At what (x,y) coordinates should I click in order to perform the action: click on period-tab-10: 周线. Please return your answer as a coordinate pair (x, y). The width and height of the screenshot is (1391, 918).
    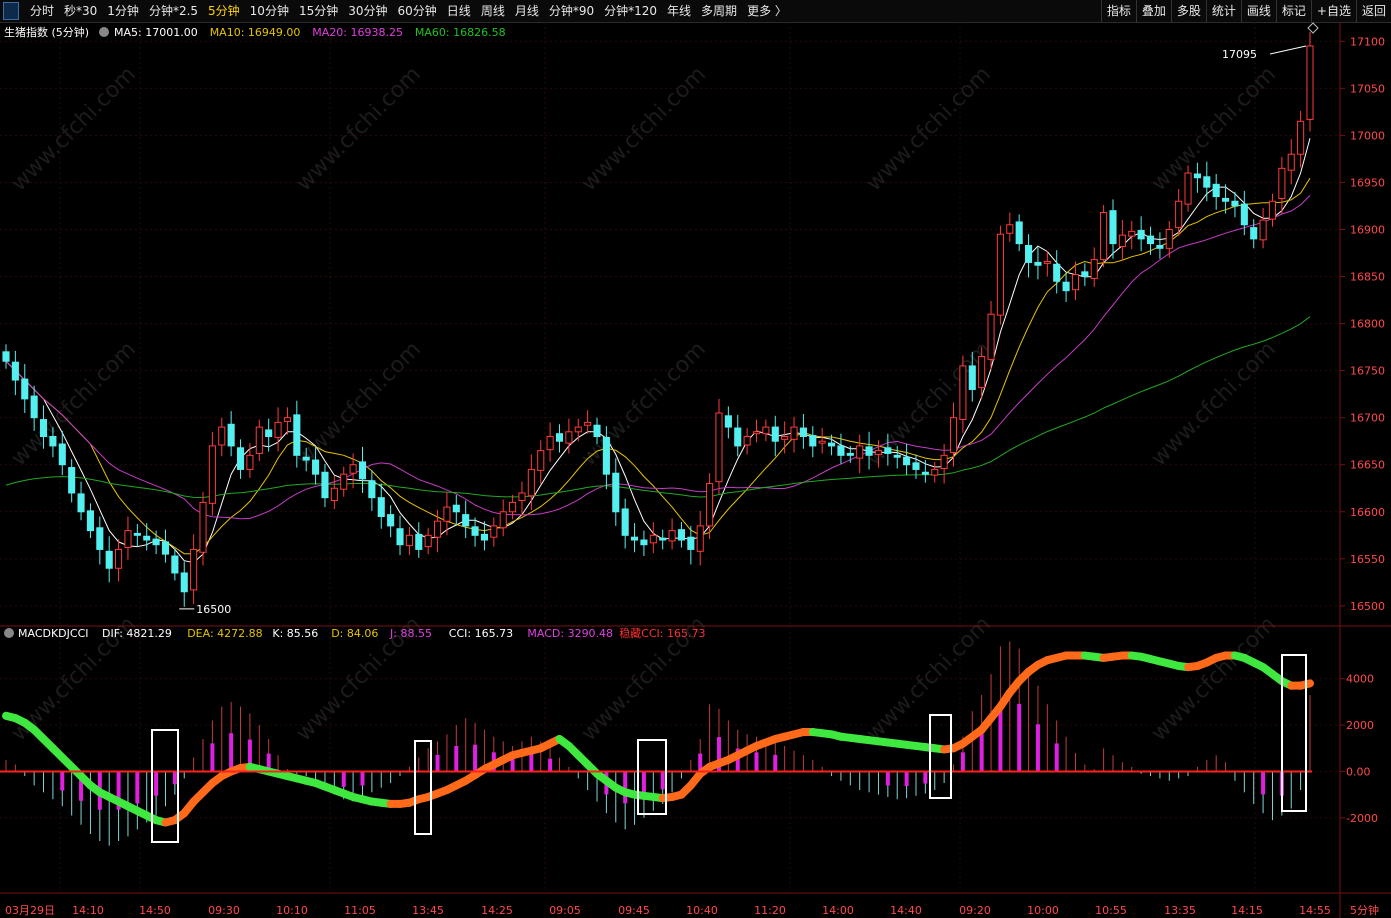
    Looking at the image, I should click on (493, 11).